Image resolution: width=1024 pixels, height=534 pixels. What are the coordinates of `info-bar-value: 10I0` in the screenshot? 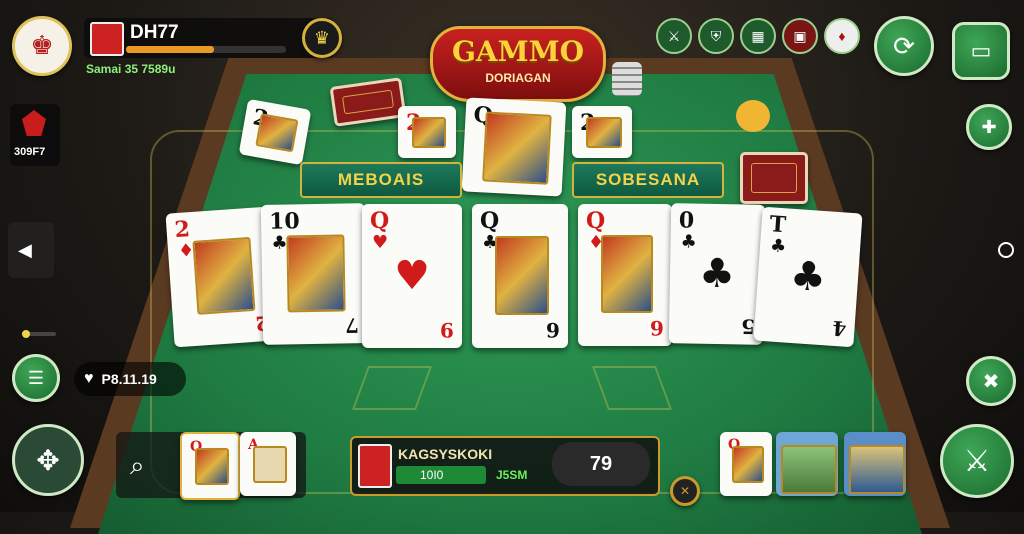 It's located at (432, 475).